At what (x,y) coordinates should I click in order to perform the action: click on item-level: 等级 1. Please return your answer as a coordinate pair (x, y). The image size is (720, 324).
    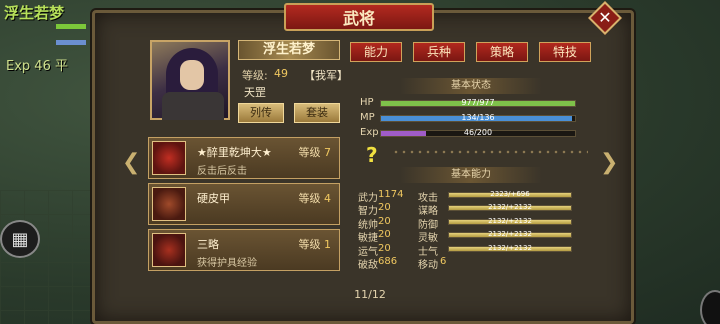
    Looking at the image, I should click on (315, 244).